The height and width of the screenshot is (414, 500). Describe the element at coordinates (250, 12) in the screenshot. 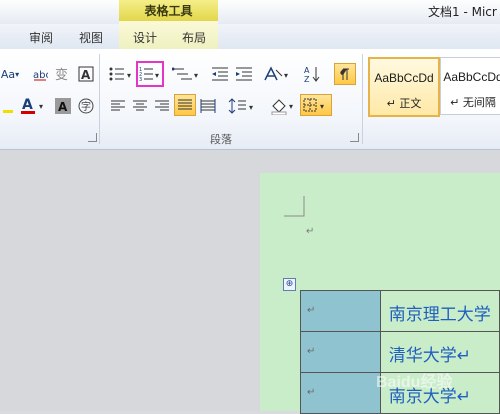

I see `title-bar` at that location.